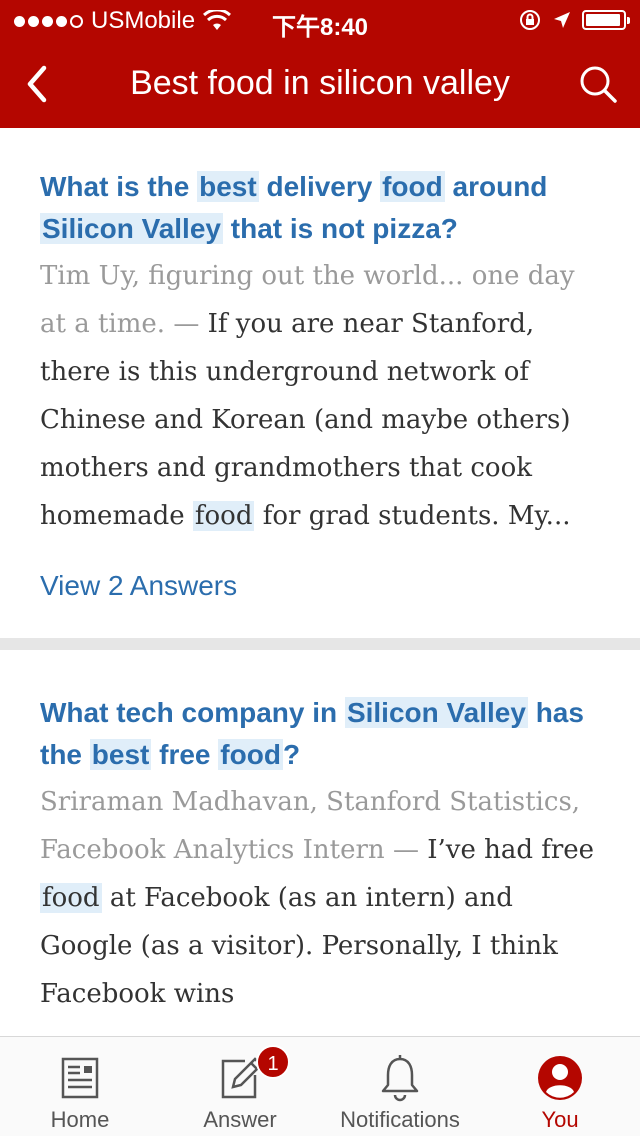  Describe the element at coordinates (560, 1078) in the screenshot. I see `user-avatar-icon` at that location.